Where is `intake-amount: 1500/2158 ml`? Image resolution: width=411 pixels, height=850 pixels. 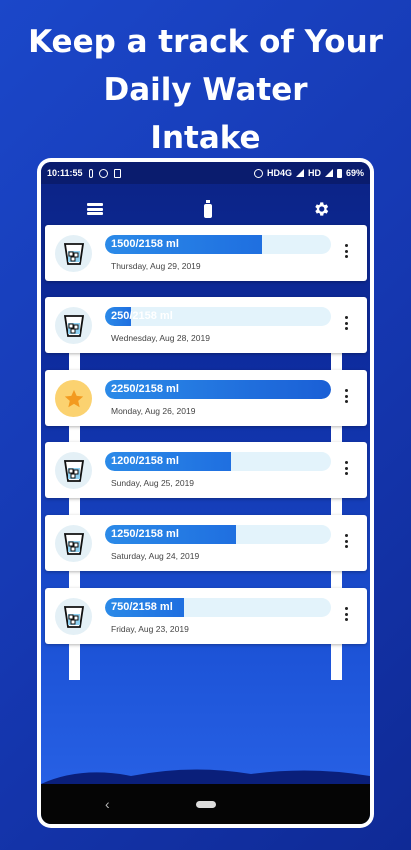 intake-amount: 1500/2158 ml is located at coordinates (145, 244).